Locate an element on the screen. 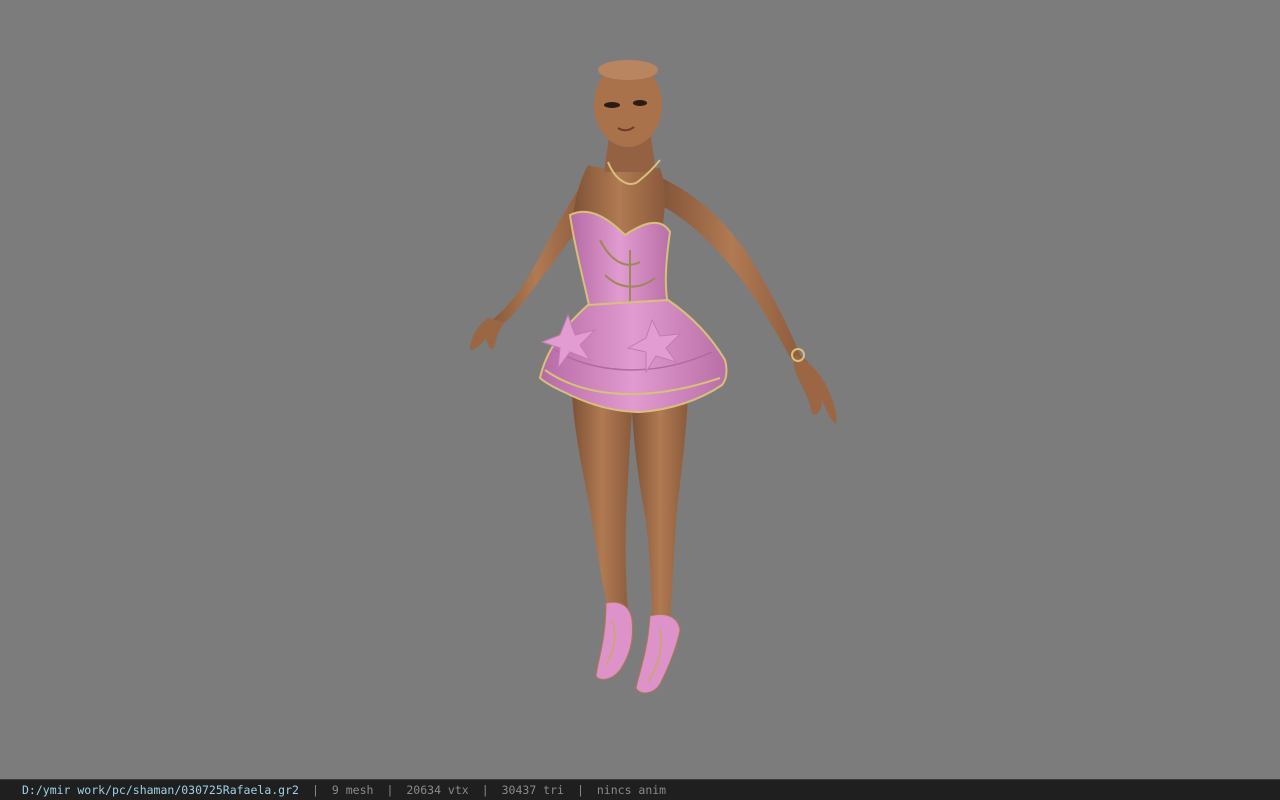 The height and width of the screenshot is (800, 1280). vertex-count: 20634 vtx is located at coordinates (437, 790).